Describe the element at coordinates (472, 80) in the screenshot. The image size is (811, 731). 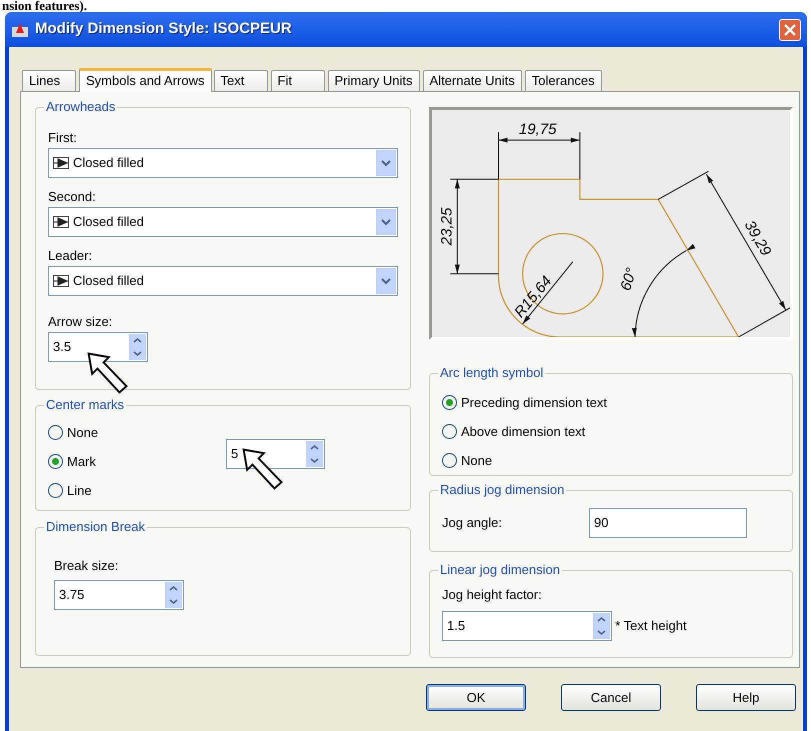
I see `tab: Alternate Units` at that location.